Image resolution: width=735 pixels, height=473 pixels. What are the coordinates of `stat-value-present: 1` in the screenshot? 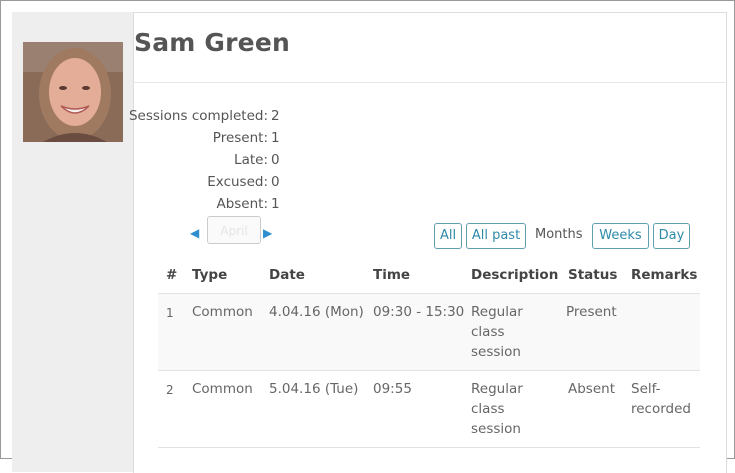 It's located at (275, 138).